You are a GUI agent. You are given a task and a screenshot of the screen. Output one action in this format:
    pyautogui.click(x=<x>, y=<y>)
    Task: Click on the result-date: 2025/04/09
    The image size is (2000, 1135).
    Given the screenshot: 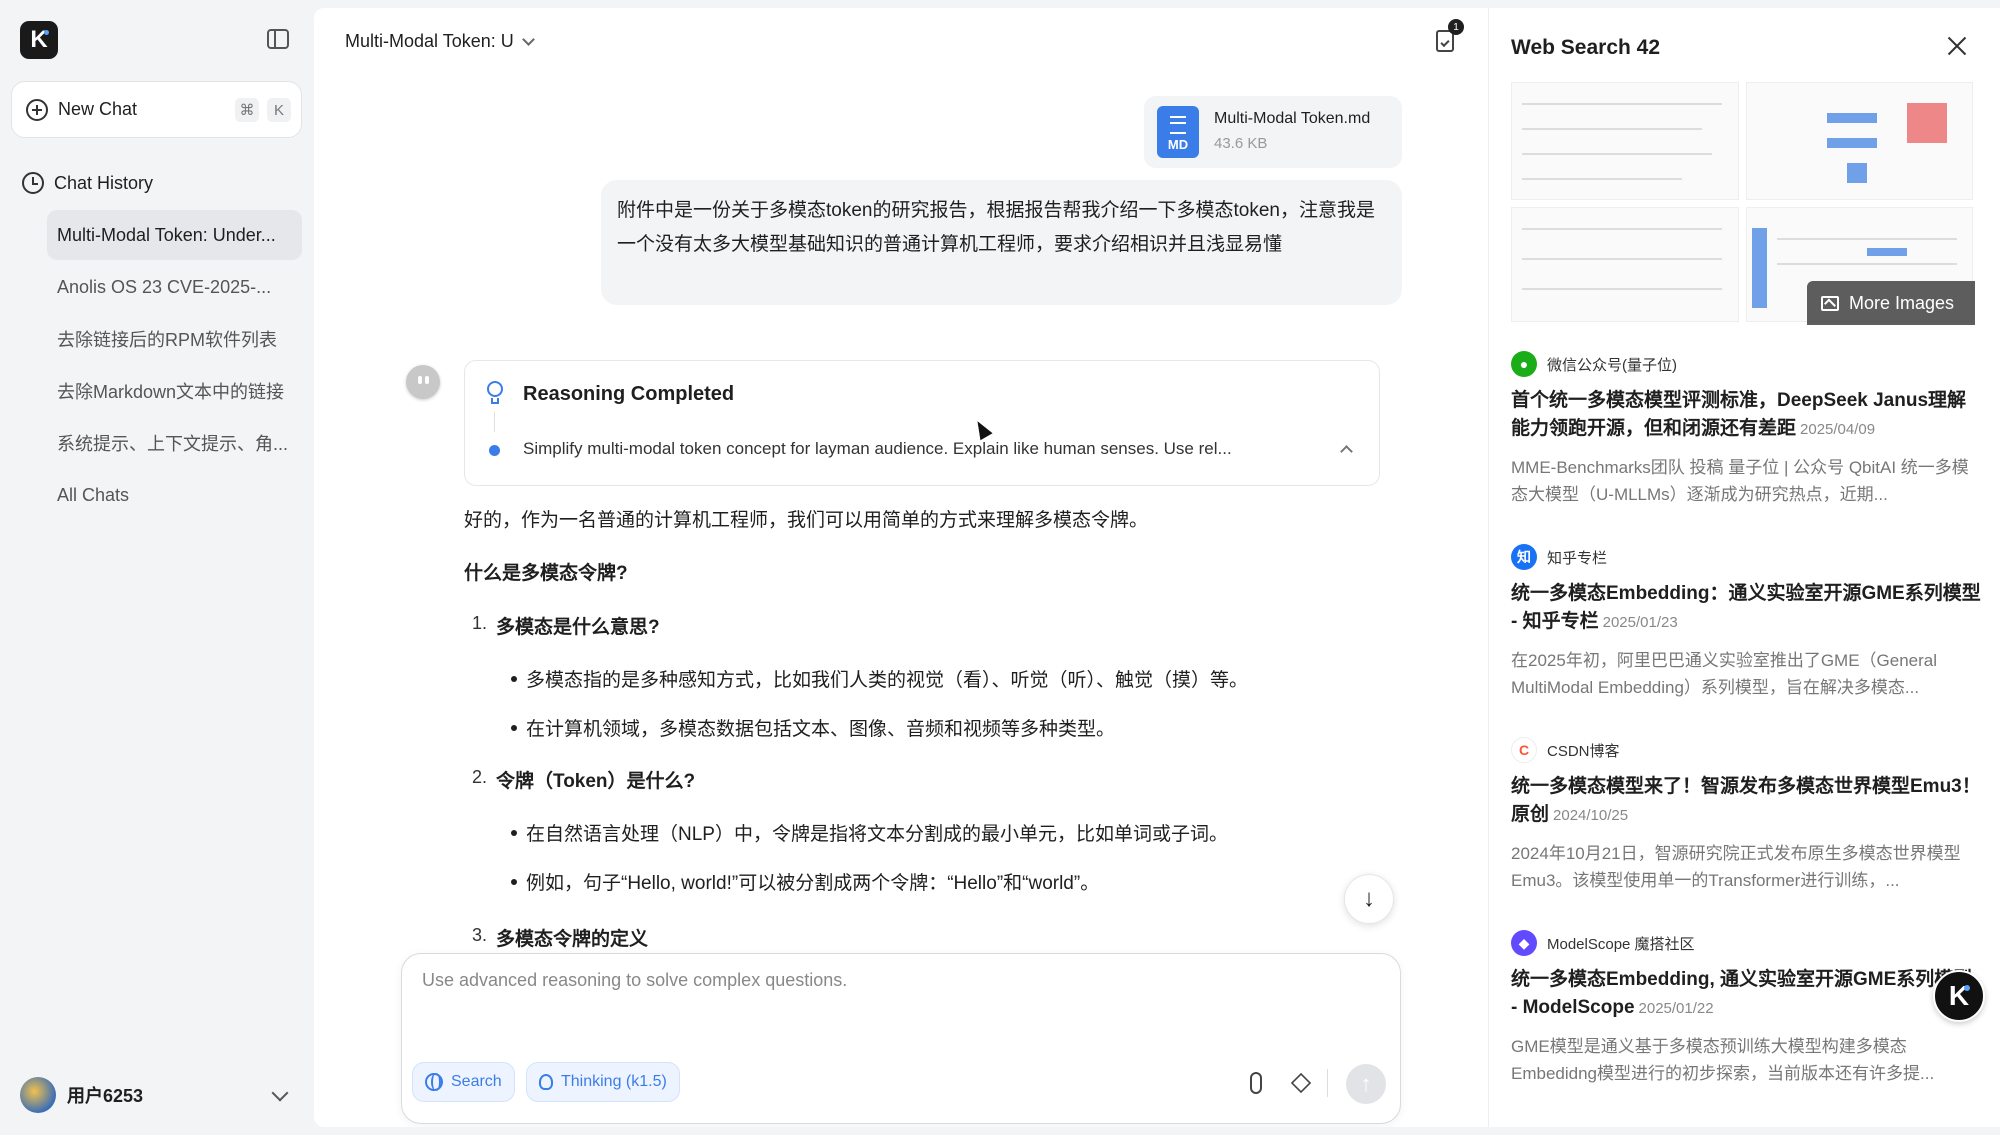 What is the action you would take?
    pyautogui.click(x=1838, y=429)
    